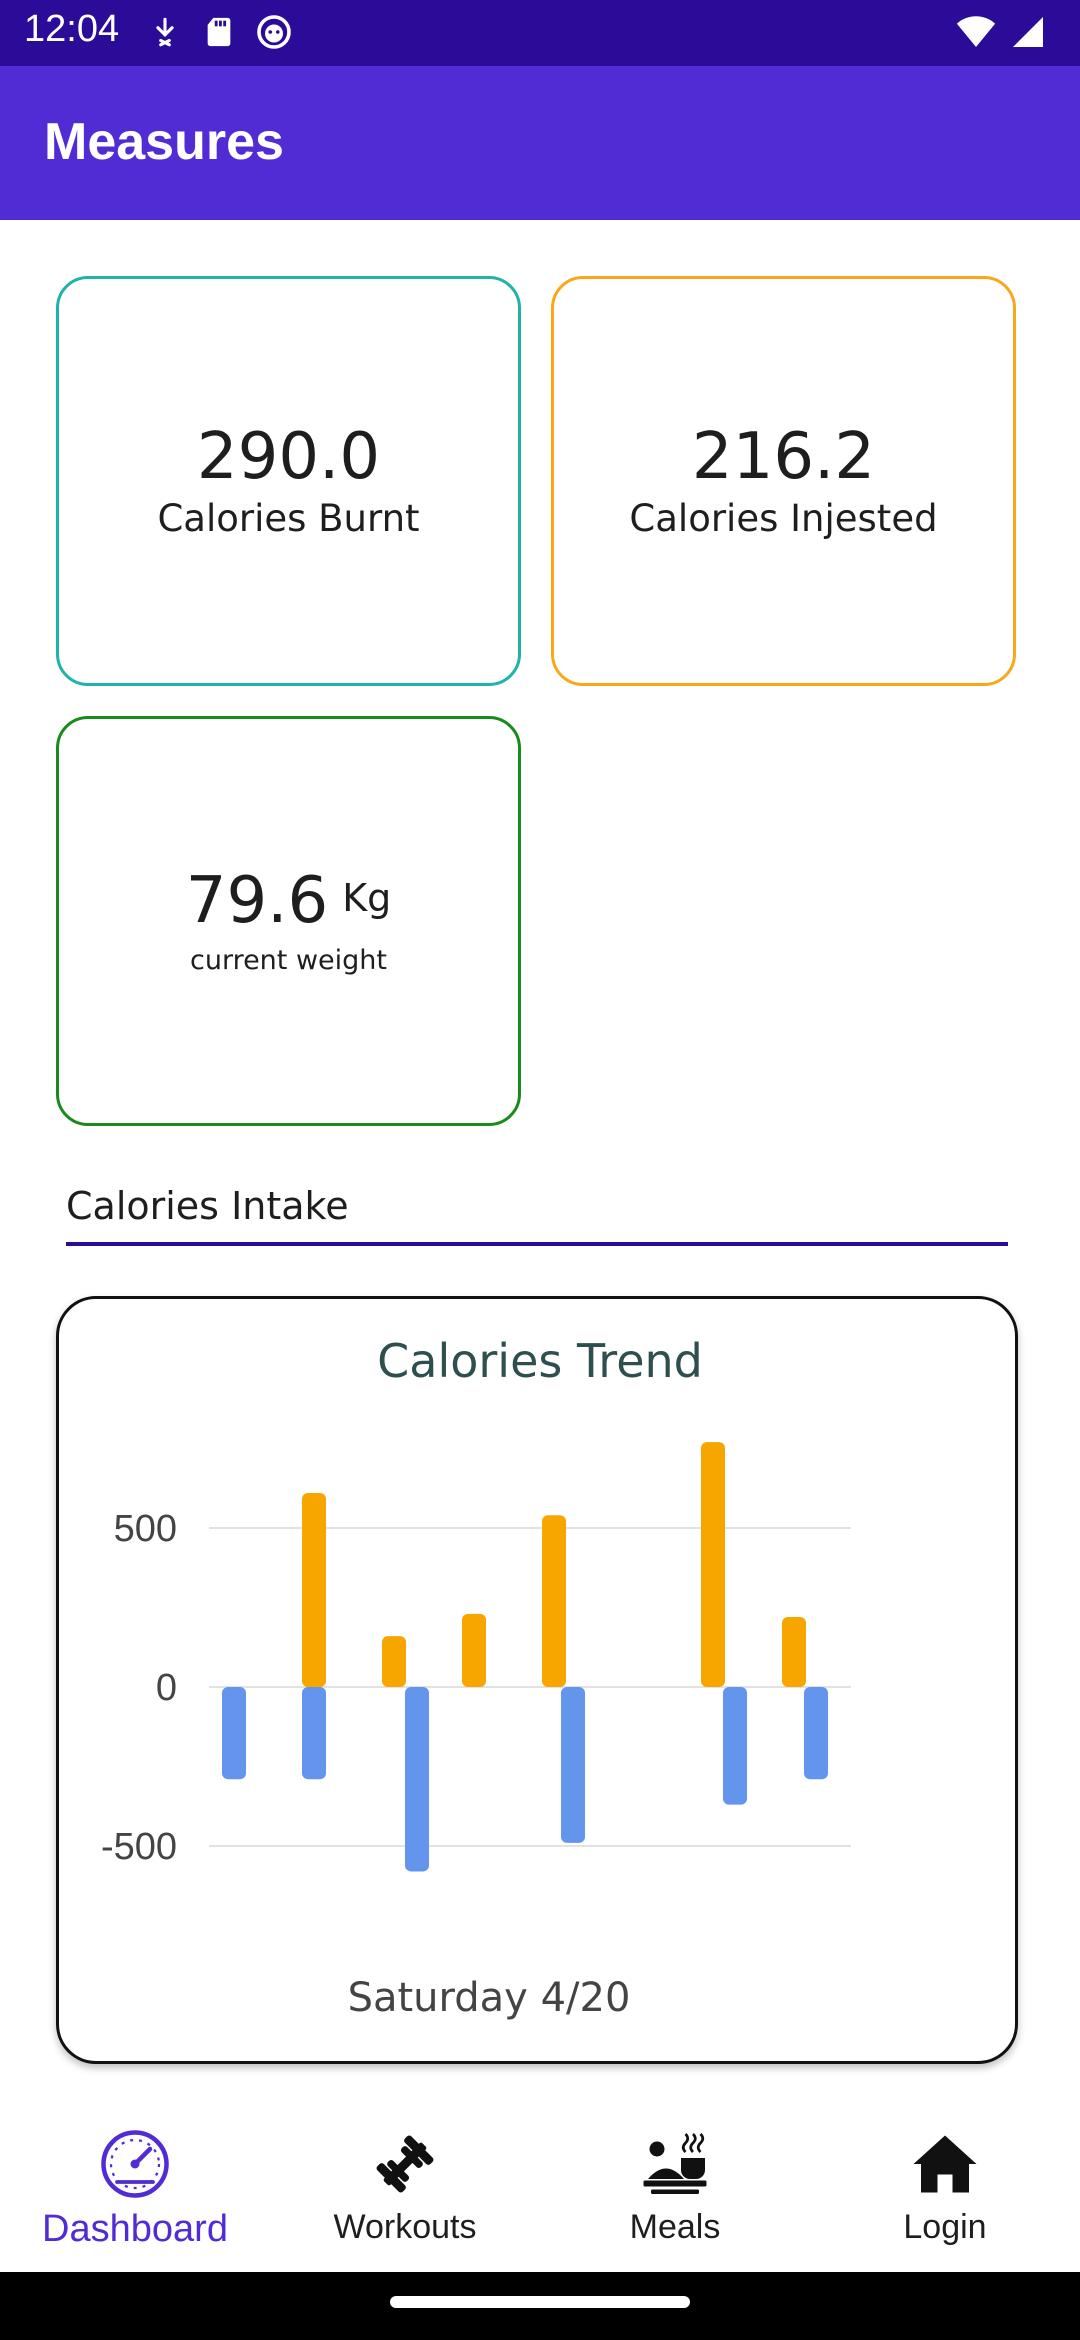 Image resolution: width=1080 pixels, height=2340 pixels. What do you see at coordinates (274, 32) in the screenshot?
I see `notification-face-icon` at bounding box center [274, 32].